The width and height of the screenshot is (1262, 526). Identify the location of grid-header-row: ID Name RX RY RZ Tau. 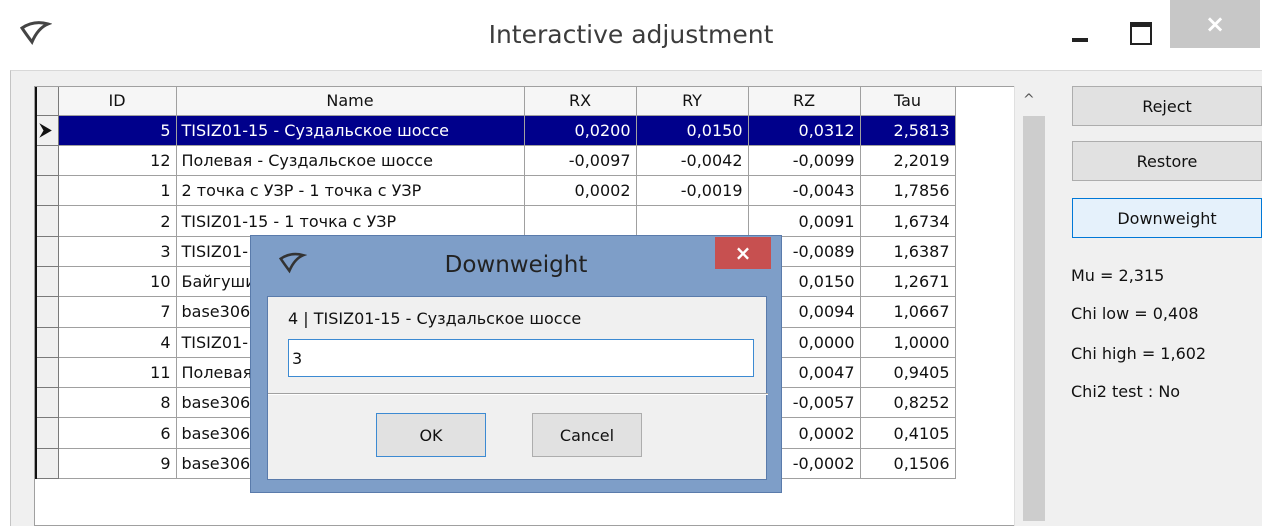
(495, 101).